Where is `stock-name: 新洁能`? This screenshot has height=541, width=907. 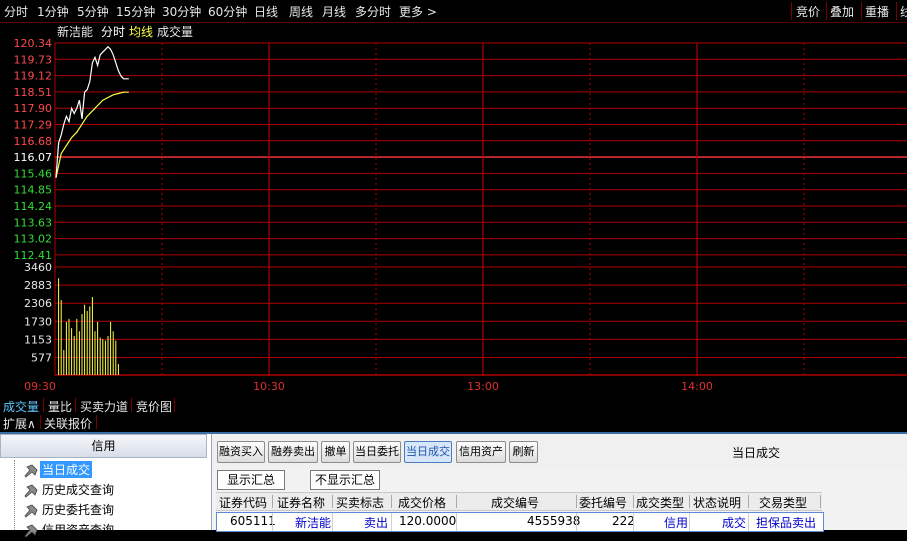 stock-name: 新洁能 is located at coordinates (75, 31).